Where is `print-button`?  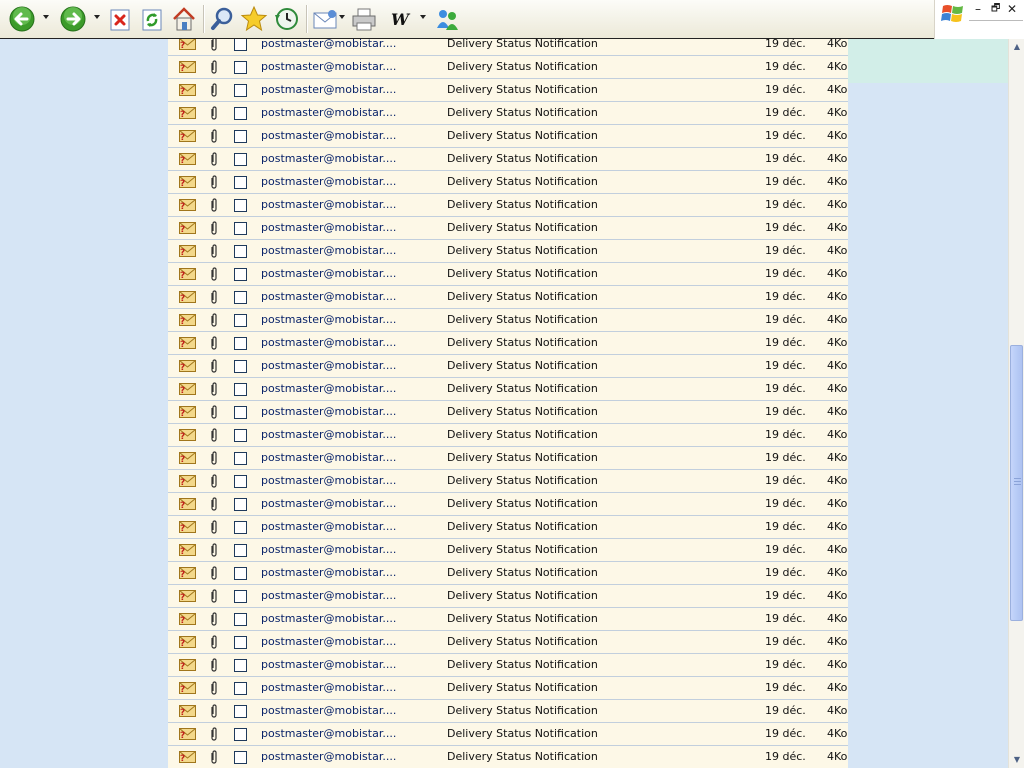 print-button is located at coordinates (364, 19).